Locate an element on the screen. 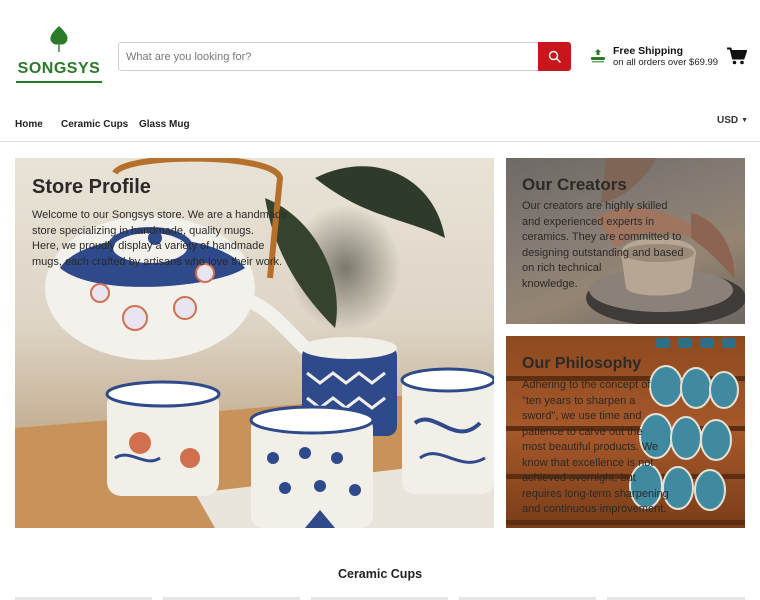 This screenshot has height=600, width=760. philosophy-line: sword", we use time and is located at coordinates (582, 416).